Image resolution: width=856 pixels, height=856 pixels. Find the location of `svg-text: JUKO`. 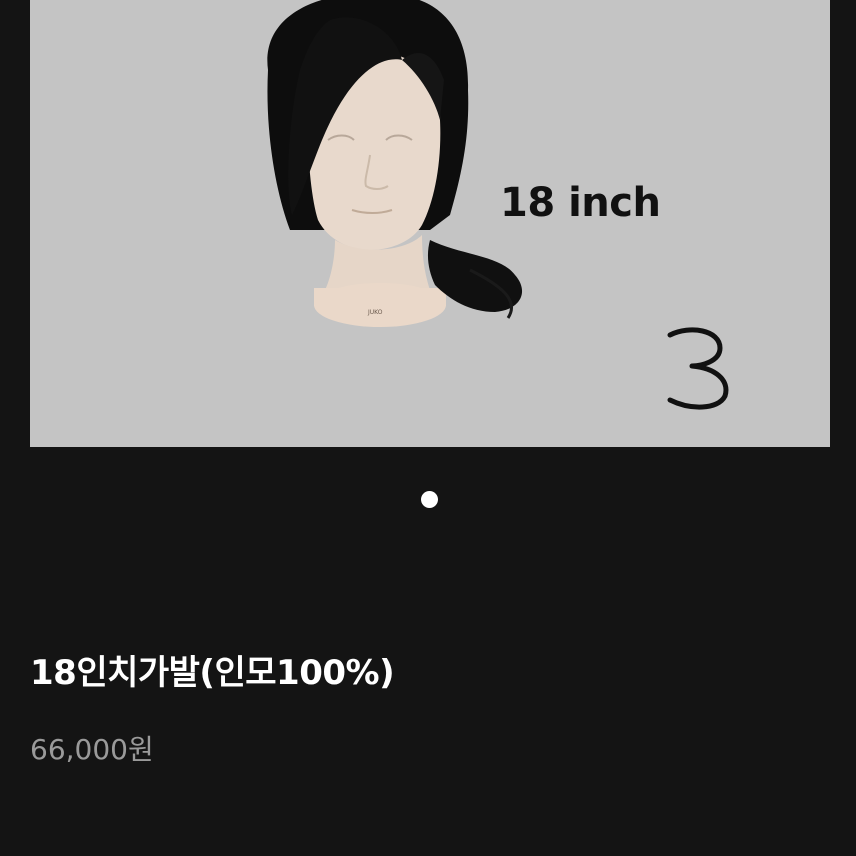

svg-text: JUKO is located at coordinates (375, 312).